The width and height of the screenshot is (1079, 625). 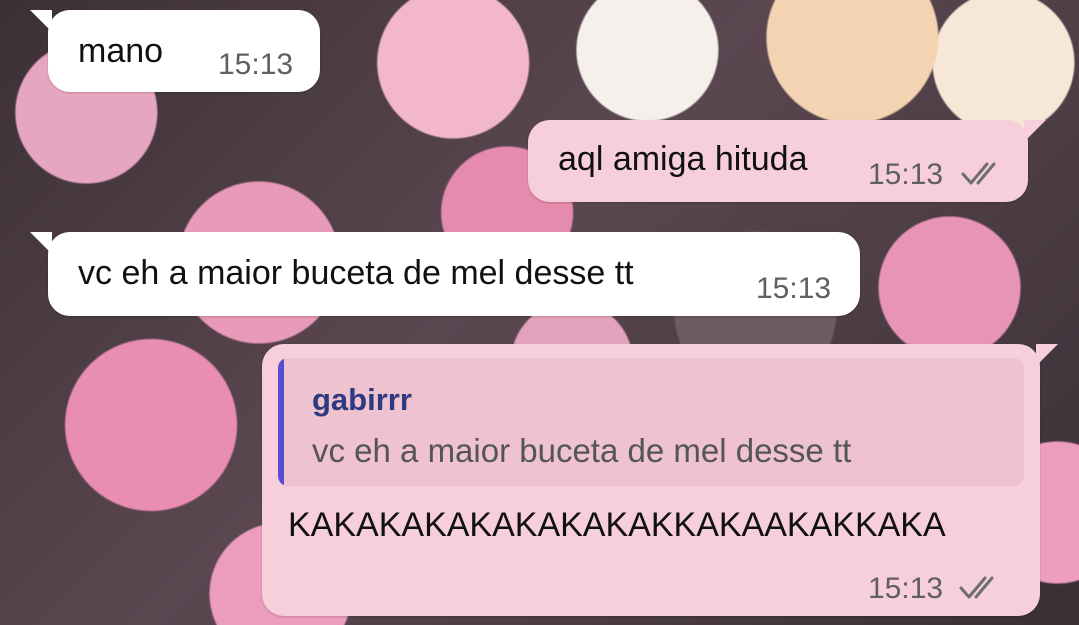 What do you see at coordinates (617, 525) in the screenshot?
I see `message-text: KAKAKAKAKAKAKAKAKKAKAAKAKKAKA` at bounding box center [617, 525].